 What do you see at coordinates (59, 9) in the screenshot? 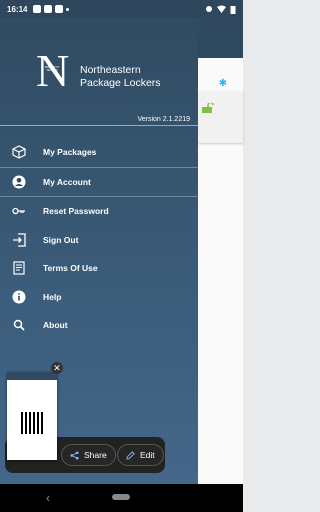
I see `media-notification-icon` at bounding box center [59, 9].